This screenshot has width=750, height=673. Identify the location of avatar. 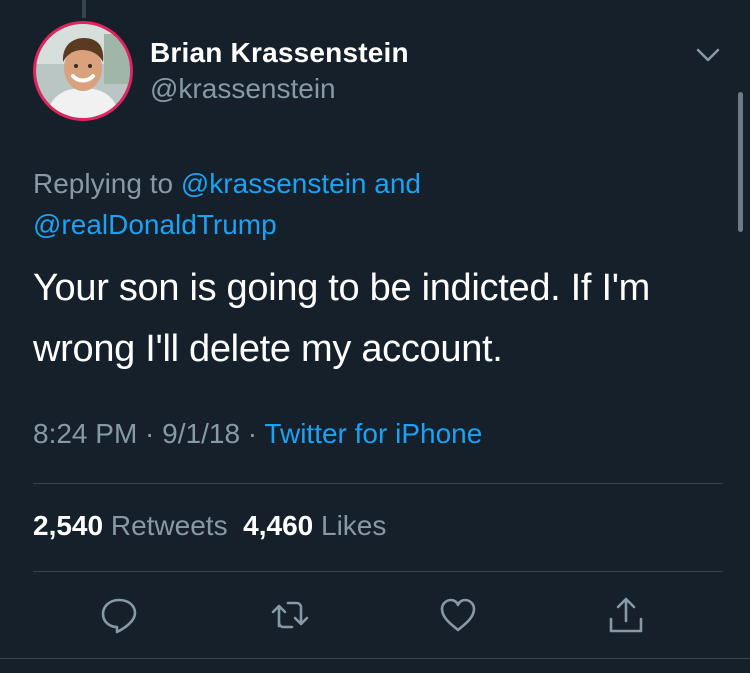
(83, 71).